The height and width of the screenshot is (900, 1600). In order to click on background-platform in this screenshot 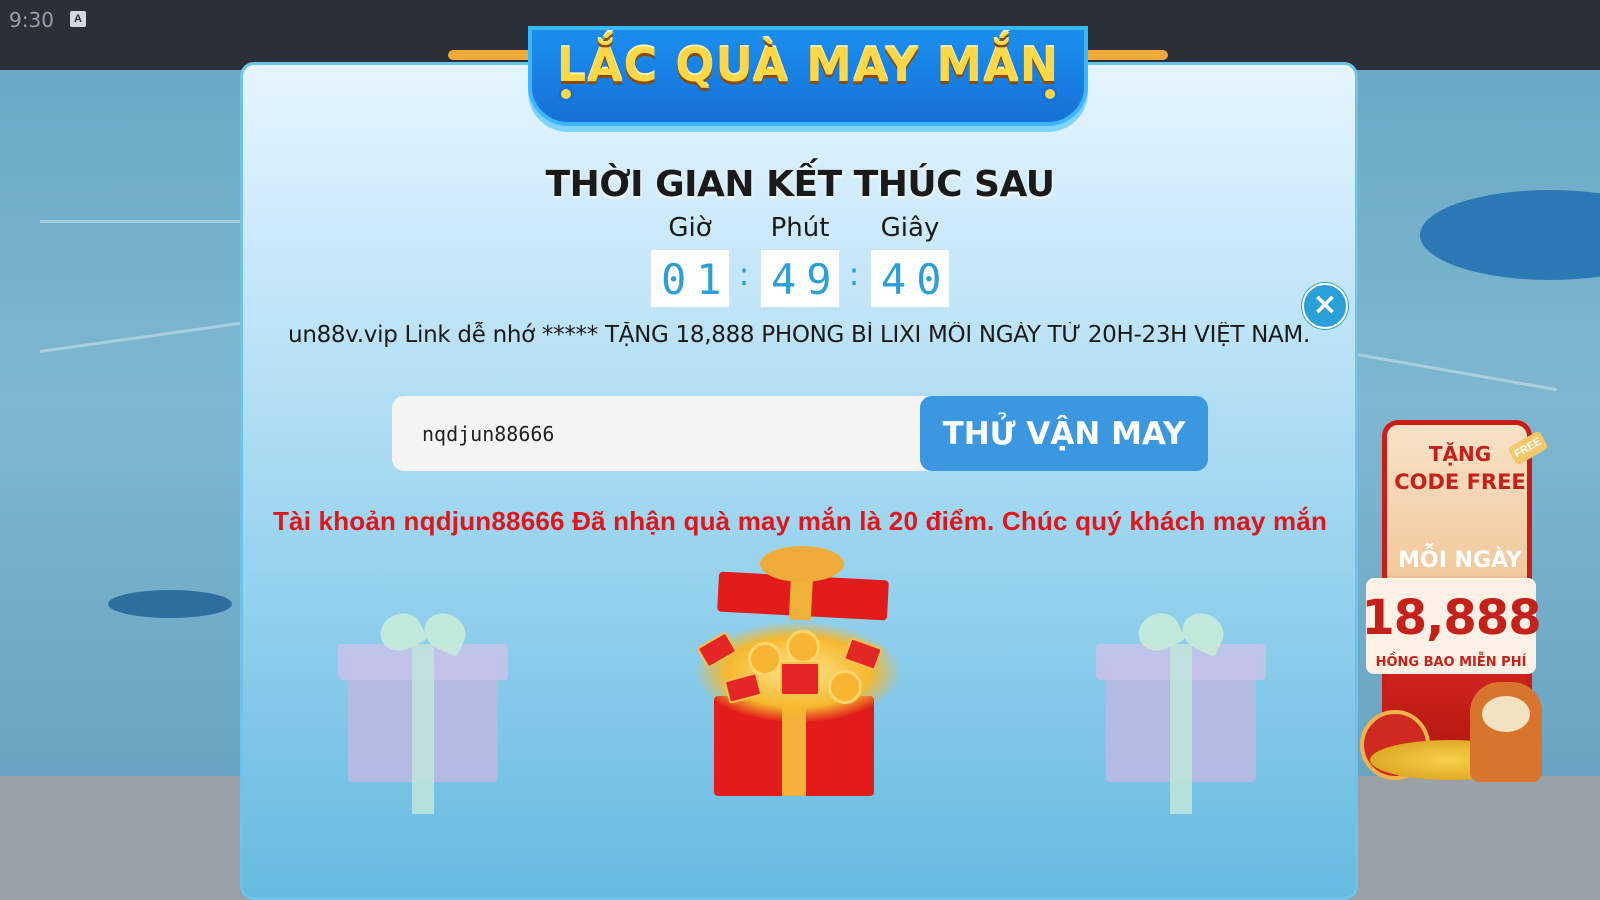, I will do `click(170, 604)`.